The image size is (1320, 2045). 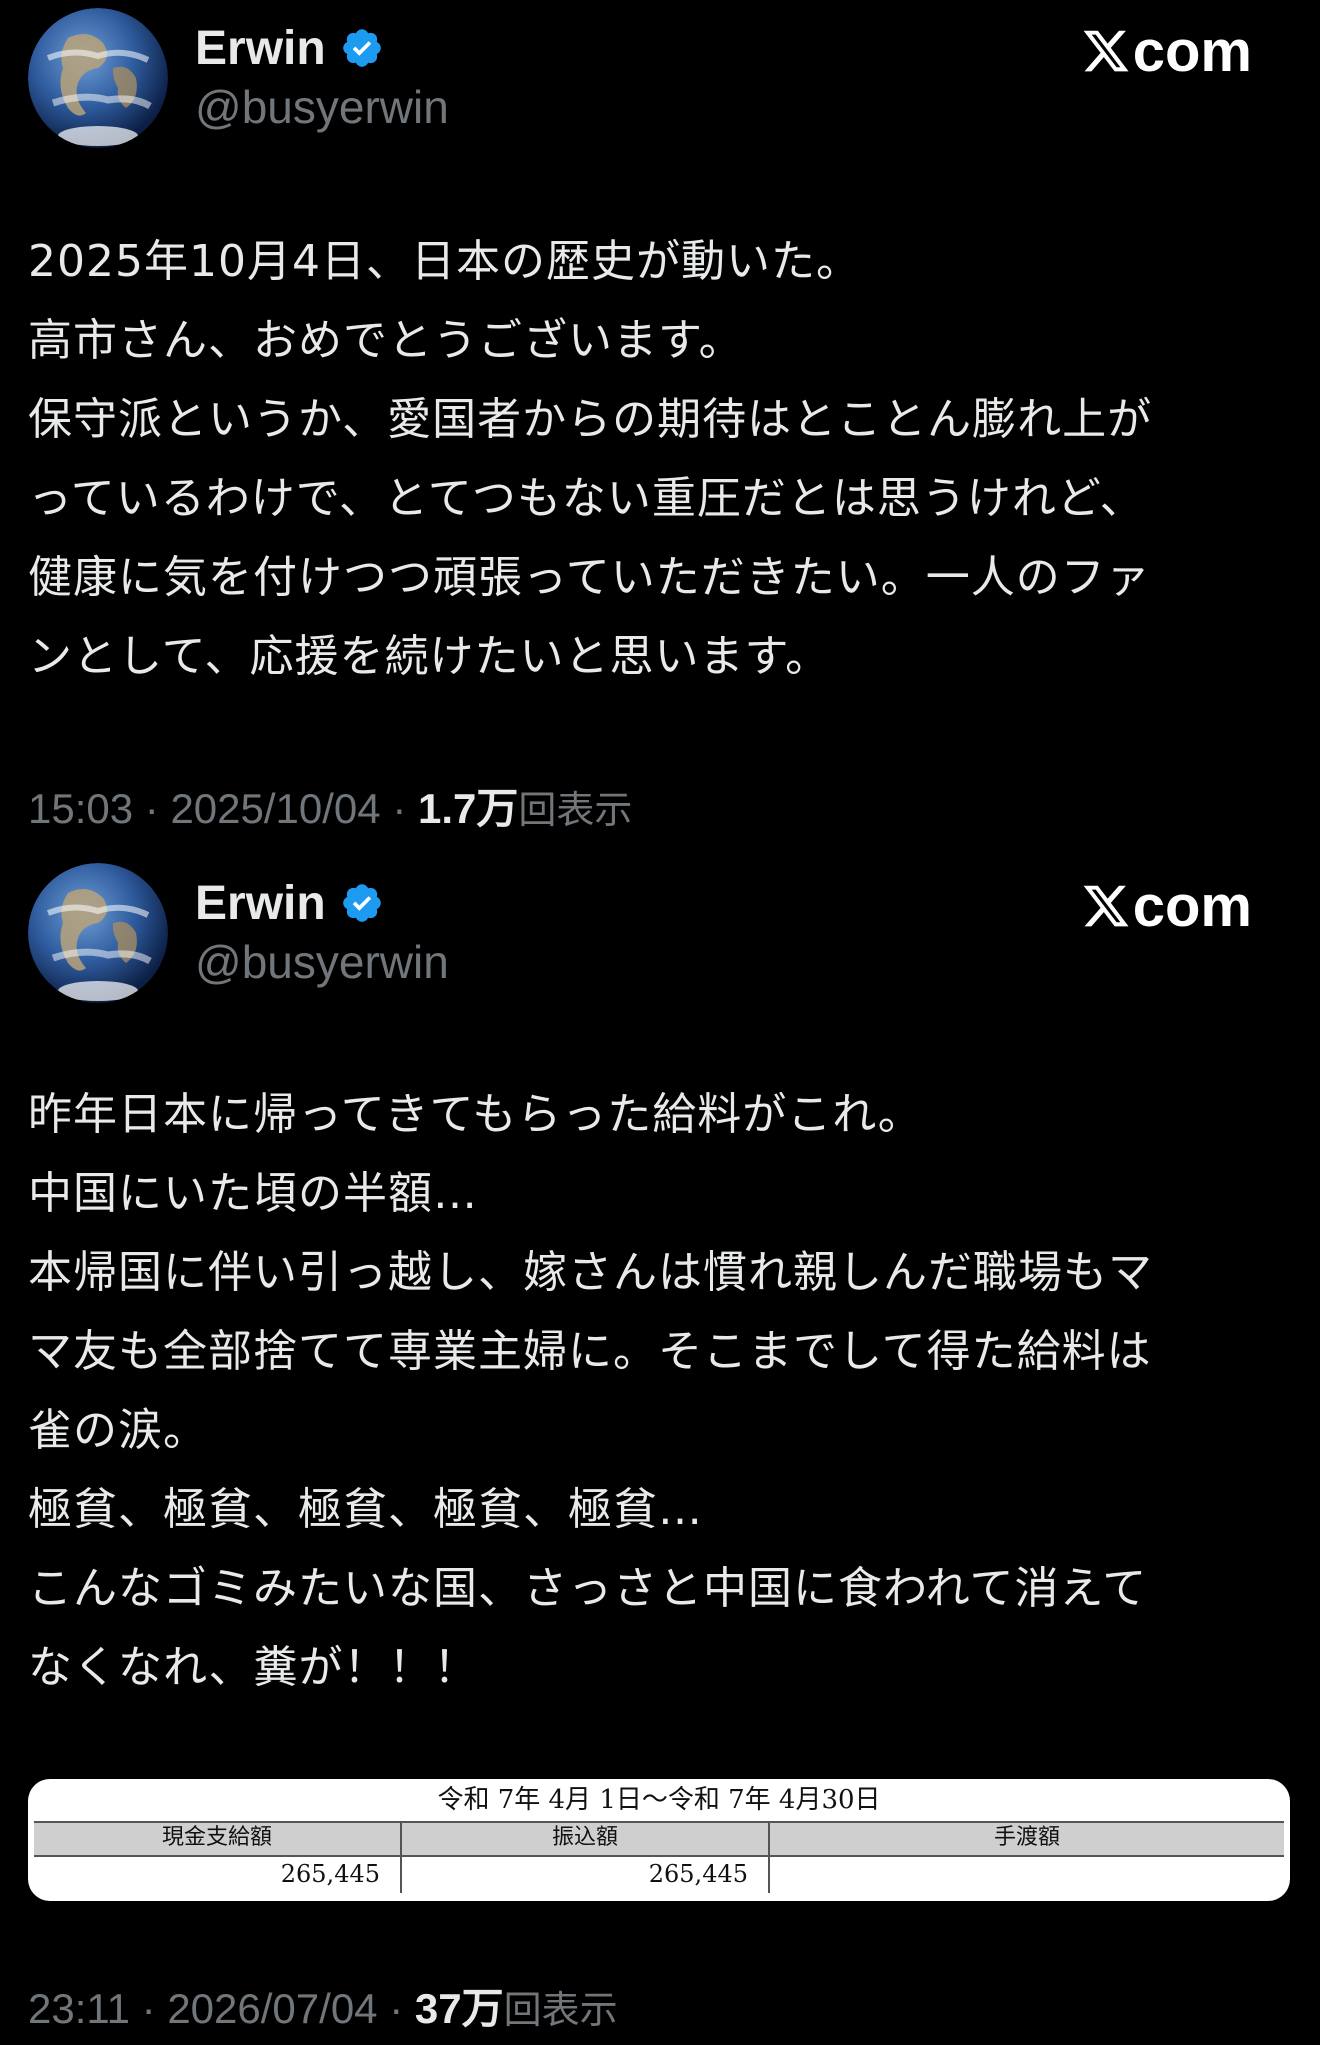 I want to click on tweet-time: 23:11, so click(x=79, y=2008).